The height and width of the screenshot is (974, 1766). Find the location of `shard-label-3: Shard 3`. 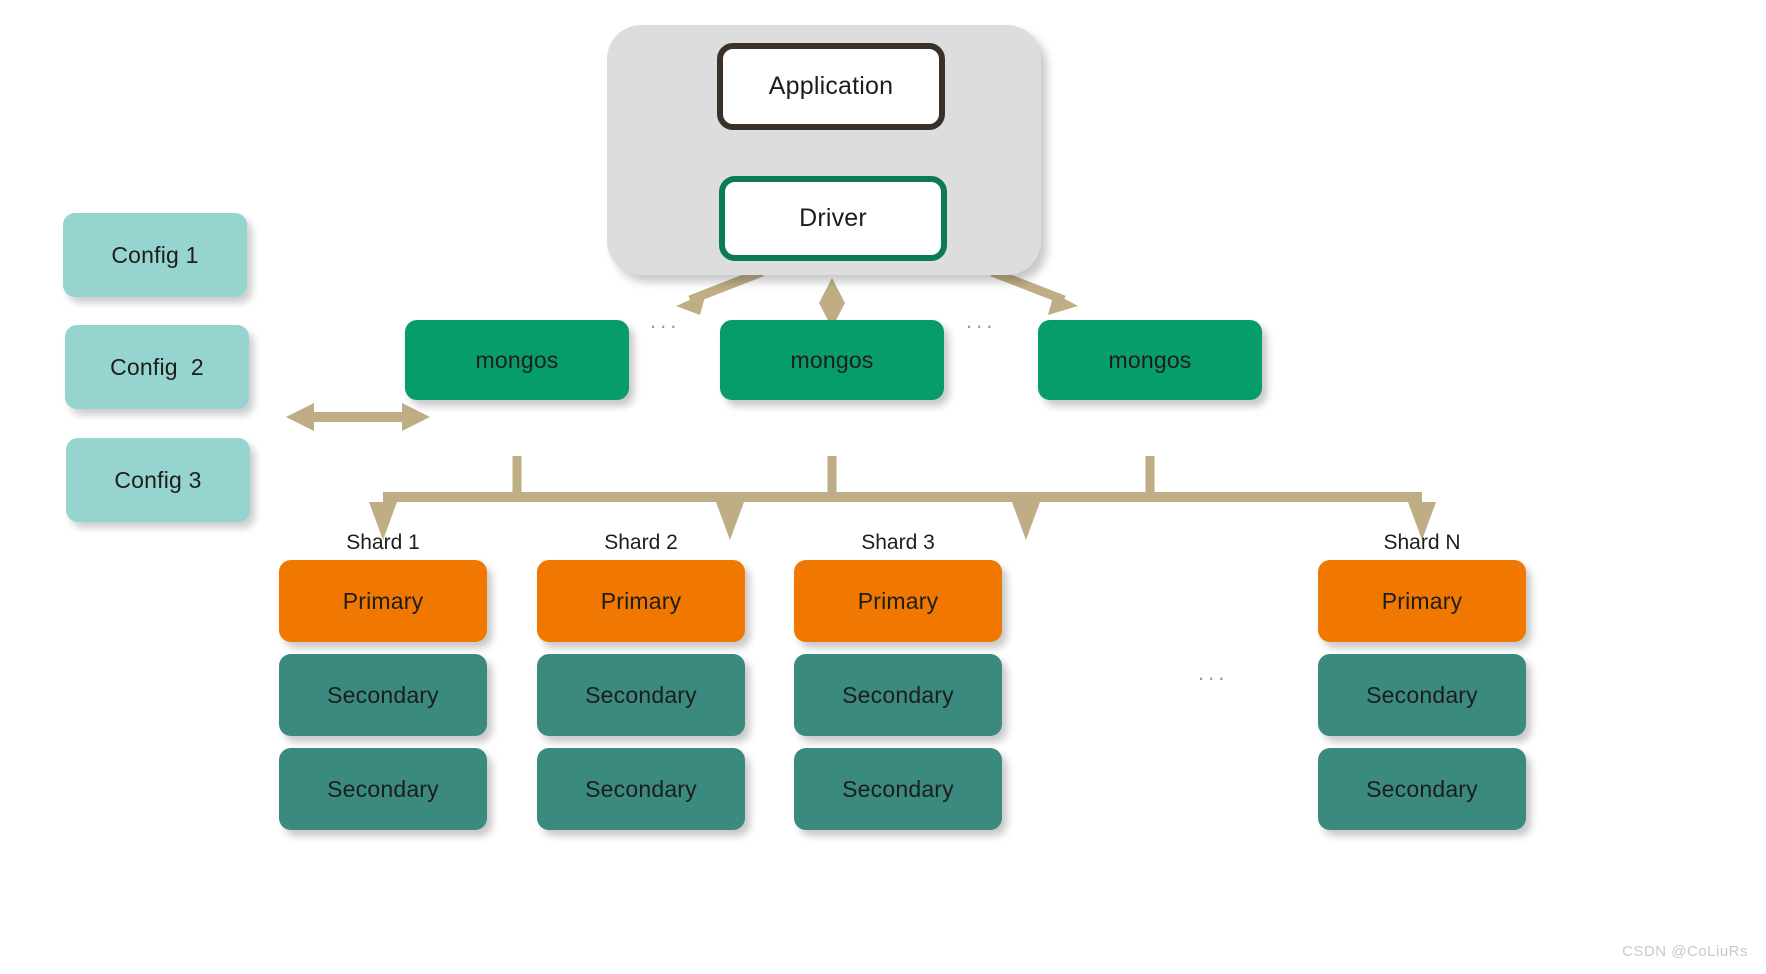

shard-label-3: Shard 3 is located at coordinates (898, 542).